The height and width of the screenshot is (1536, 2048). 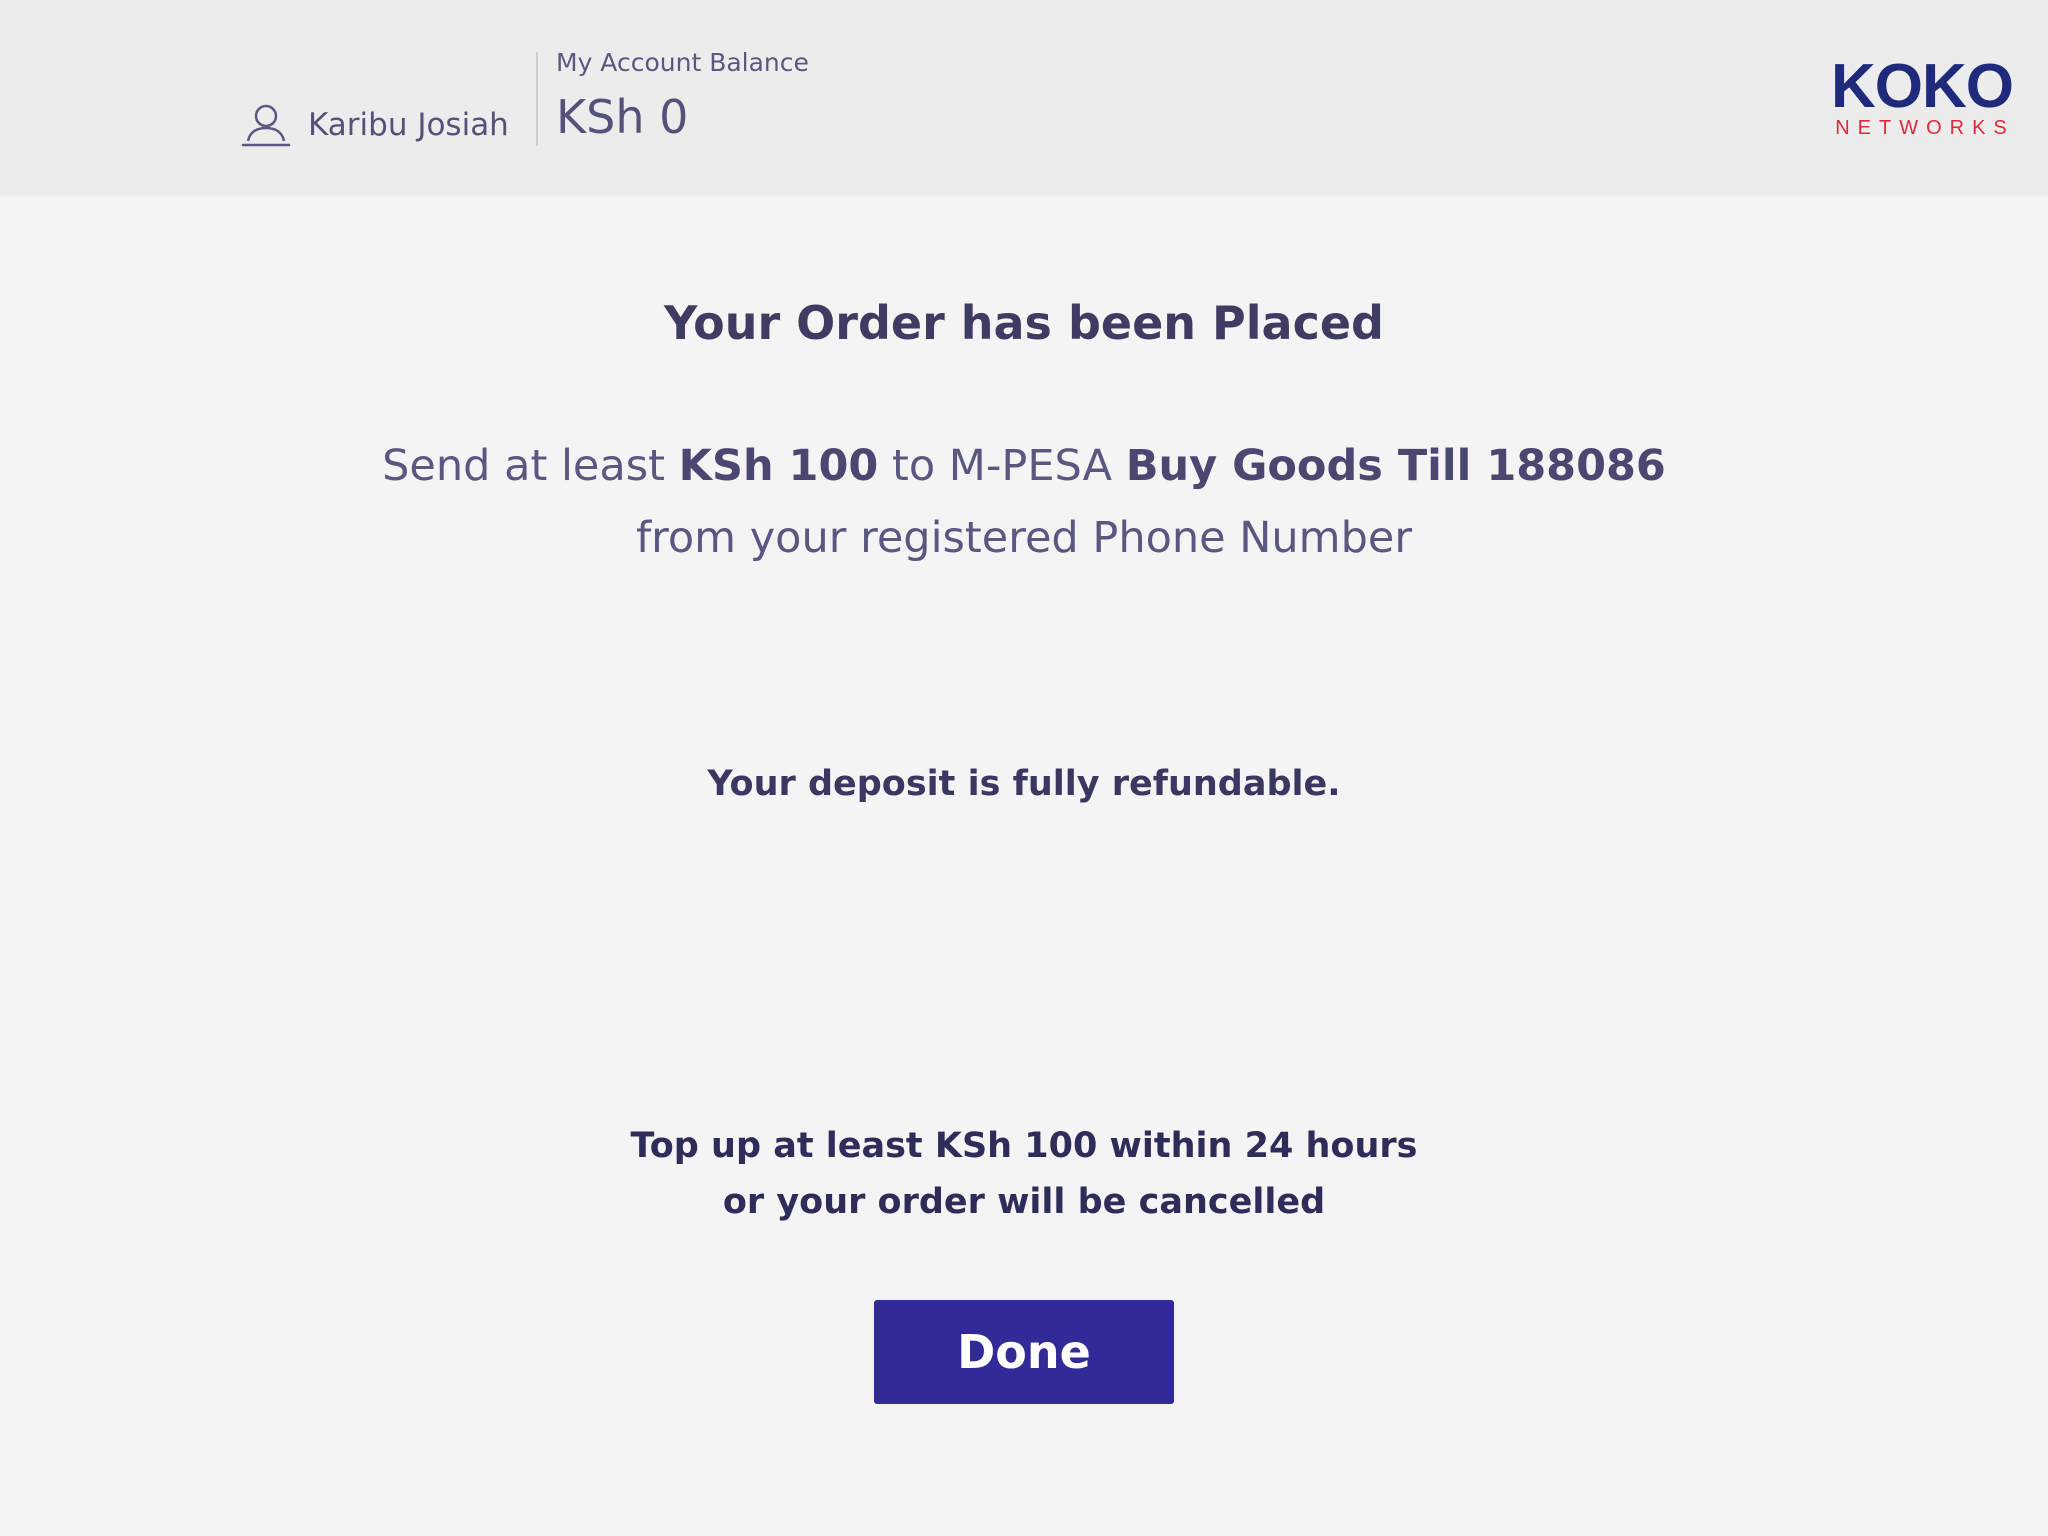 What do you see at coordinates (1925, 128) in the screenshot?
I see `logo-sub-text: NETWORKS` at bounding box center [1925, 128].